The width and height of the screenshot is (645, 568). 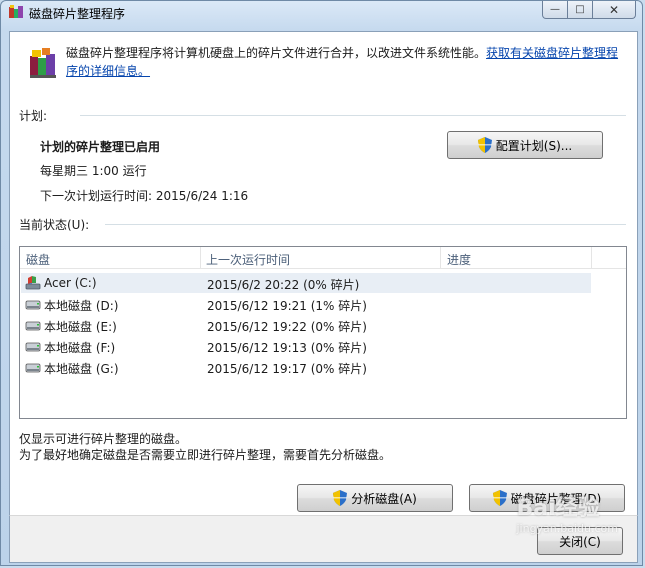 What do you see at coordinates (580, 541) in the screenshot?
I see `close-button-label: 关闭(C)` at bounding box center [580, 541].